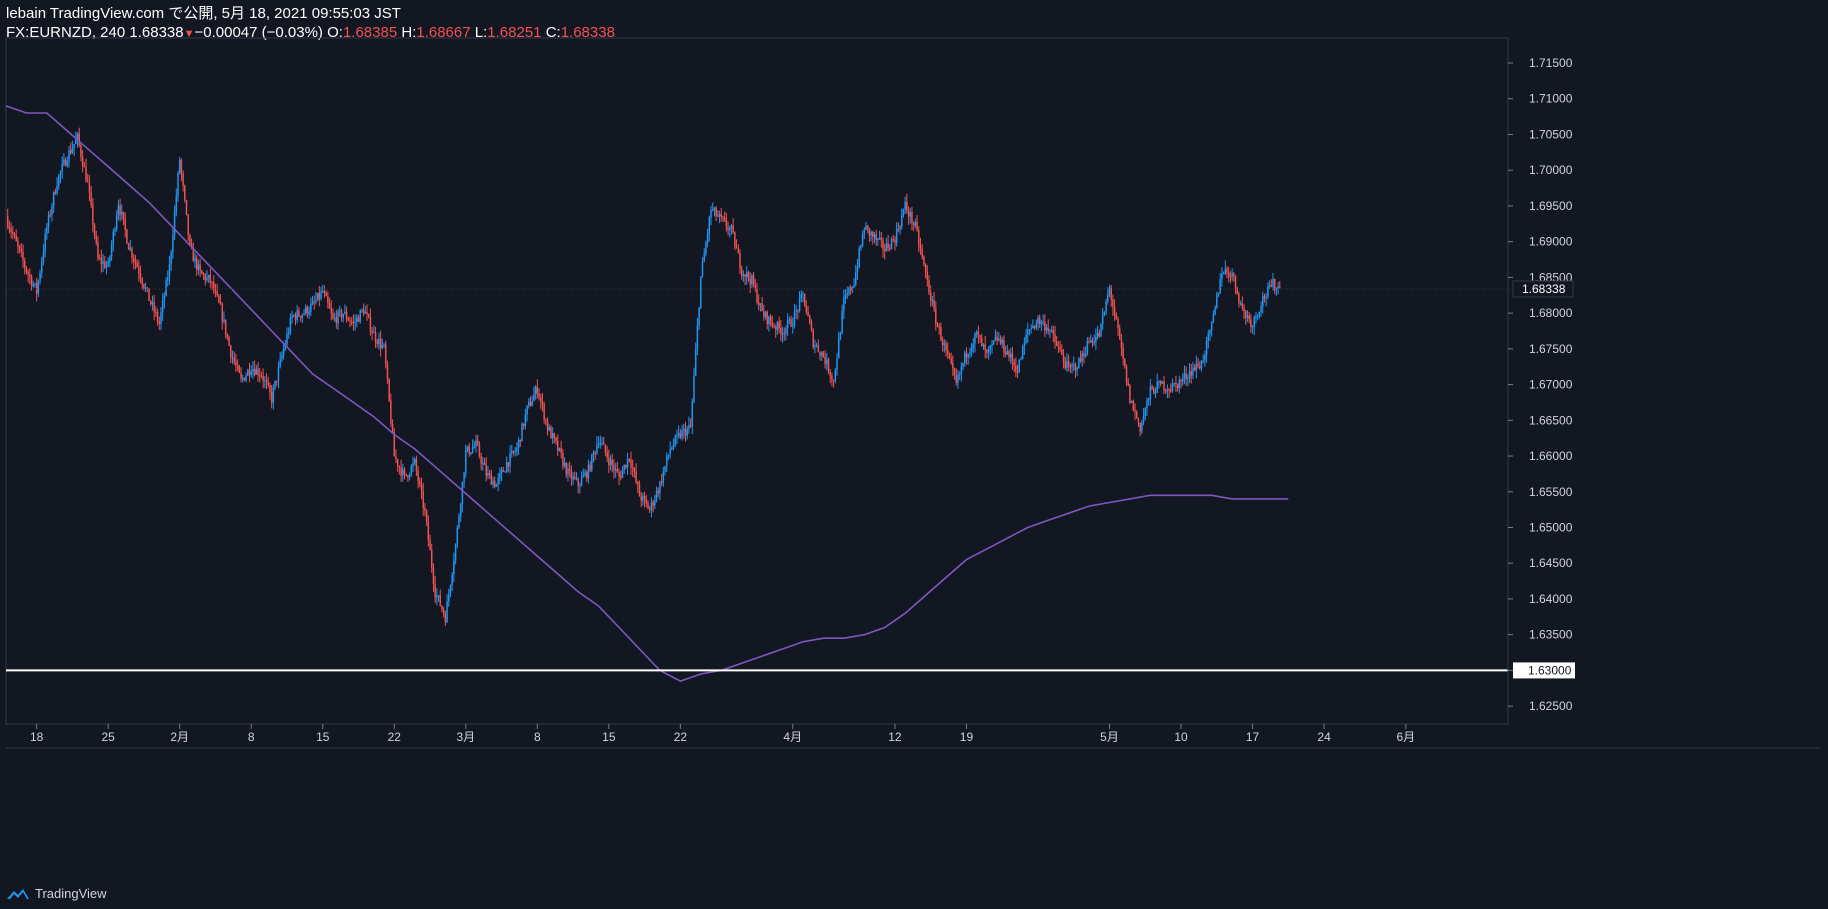  What do you see at coordinates (913, 736) in the screenshot?
I see `time-axis: 18 25 2月 8 15 22 3月 8 15 22 4月 12 19 5月 10 17 24 6月` at bounding box center [913, 736].